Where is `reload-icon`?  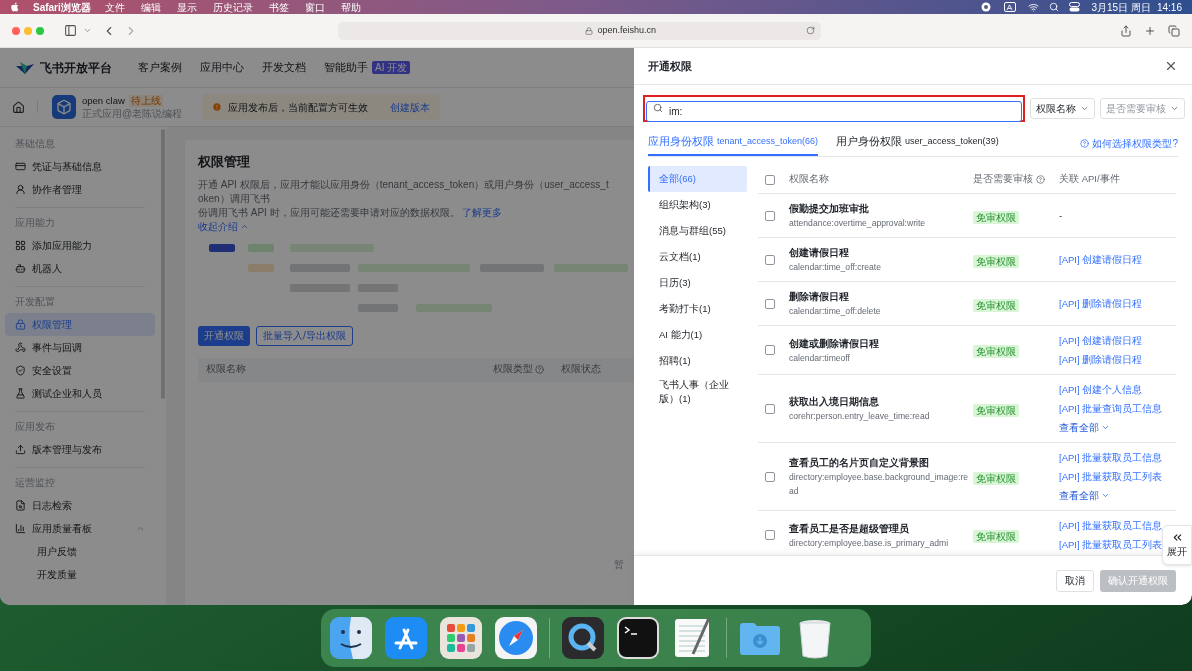
reload-icon is located at coordinates (810, 30).